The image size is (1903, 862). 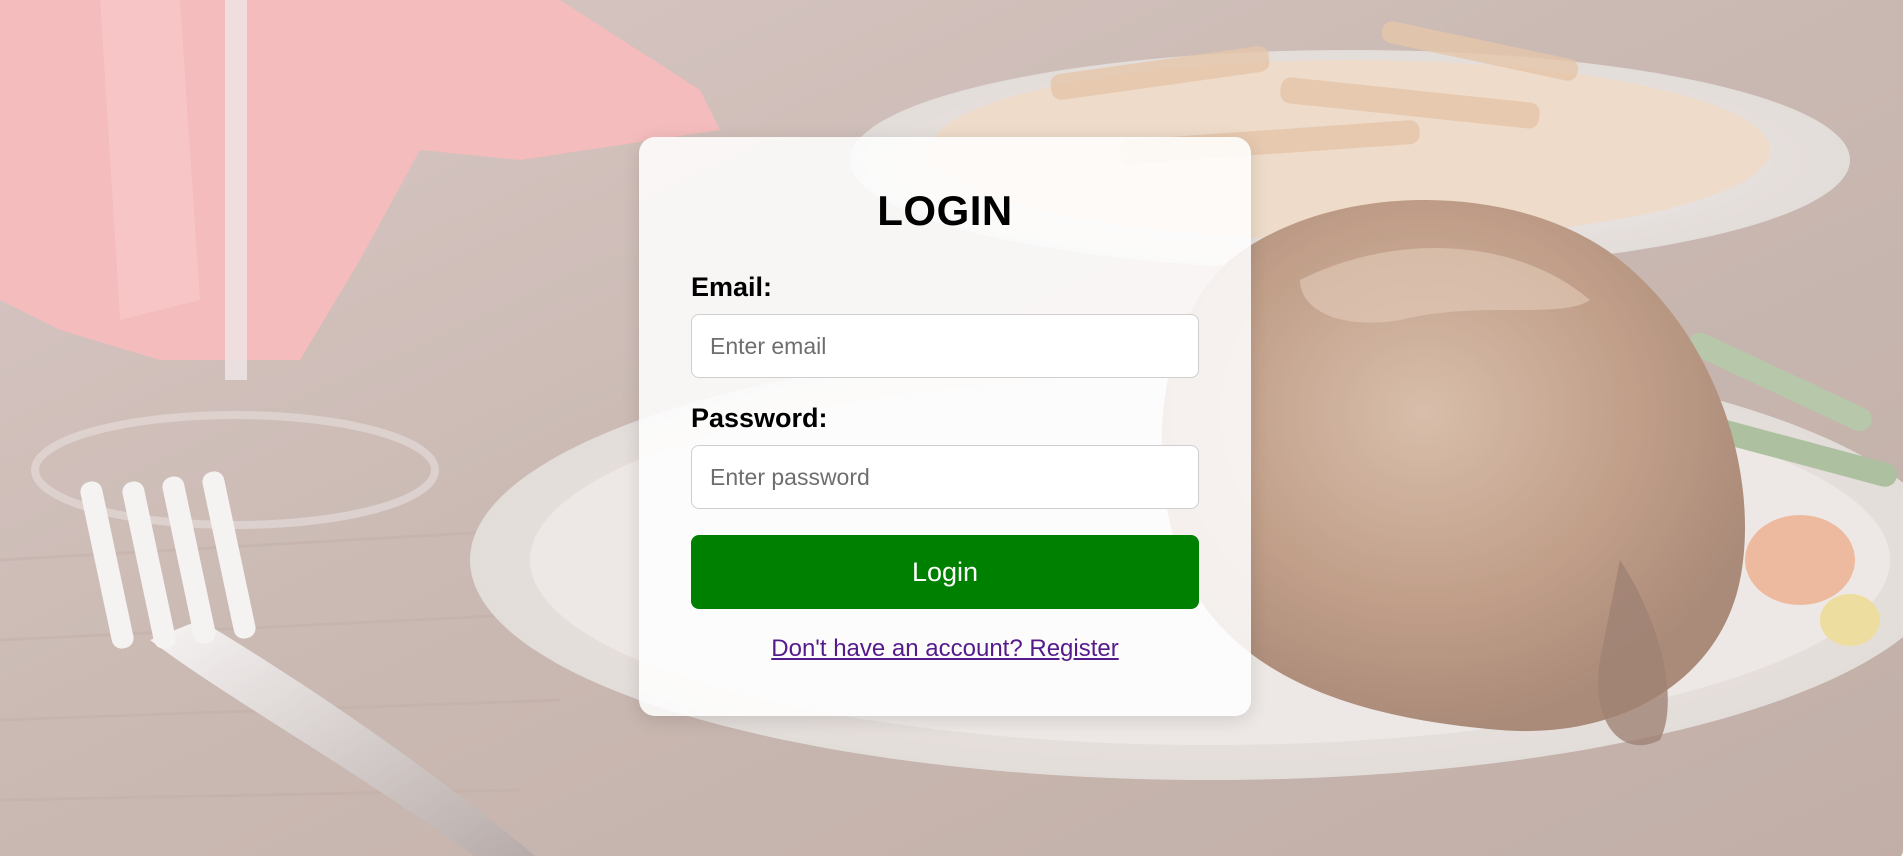 I want to click on email-label: Email:, so click(x=732, y=287).